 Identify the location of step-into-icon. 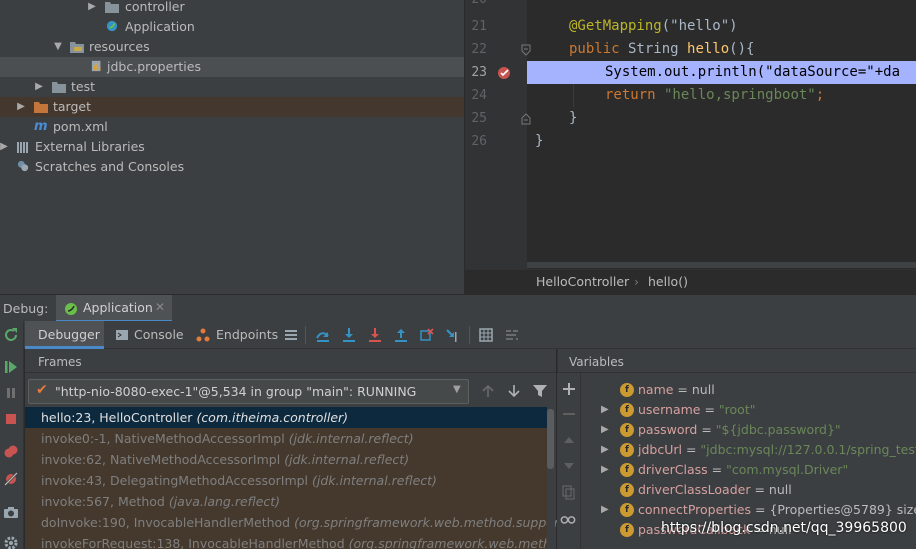
(349, 335).